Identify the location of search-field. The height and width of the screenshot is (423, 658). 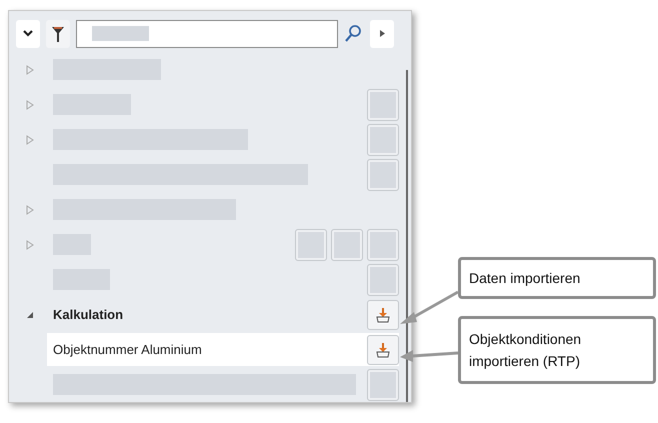
(207, 34).